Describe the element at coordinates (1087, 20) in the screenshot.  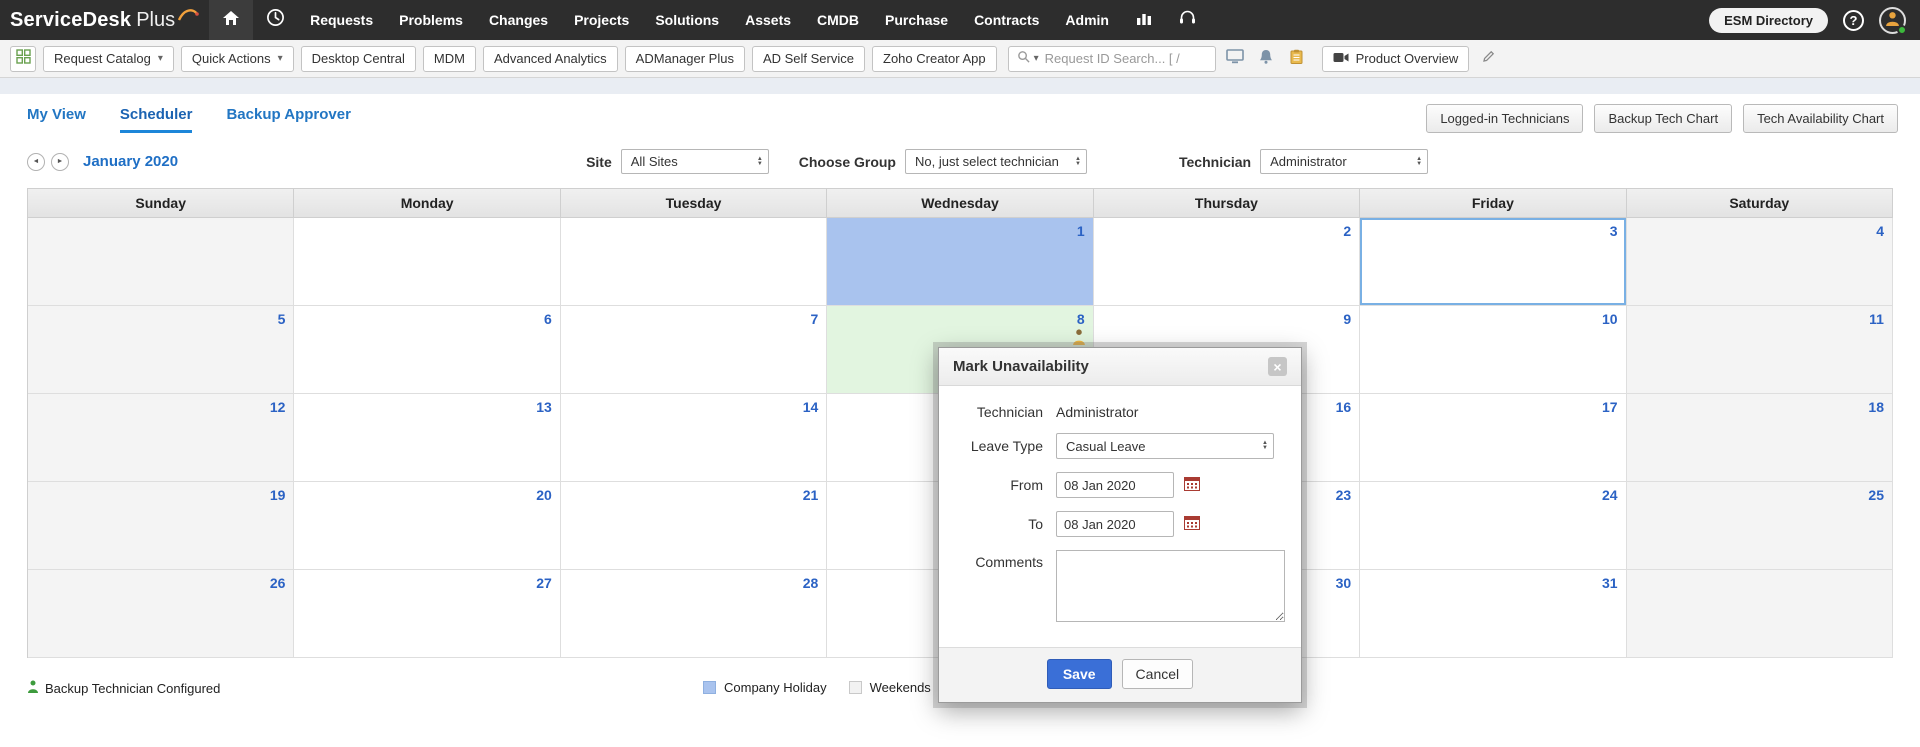
I see `nav-item-admin: Admin` at that location.